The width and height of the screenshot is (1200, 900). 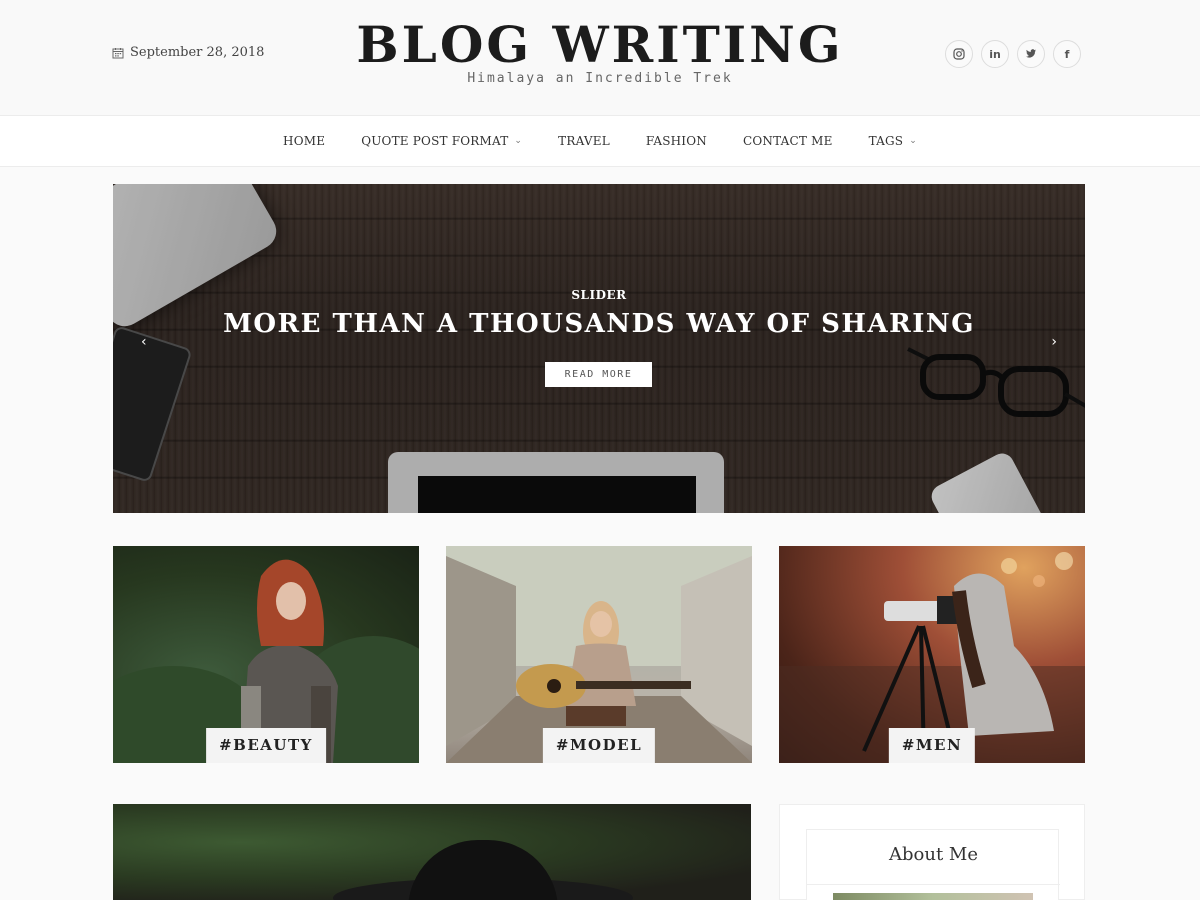 I want to click on nav-label: CONTACT ME, so click(x=787, y=141).